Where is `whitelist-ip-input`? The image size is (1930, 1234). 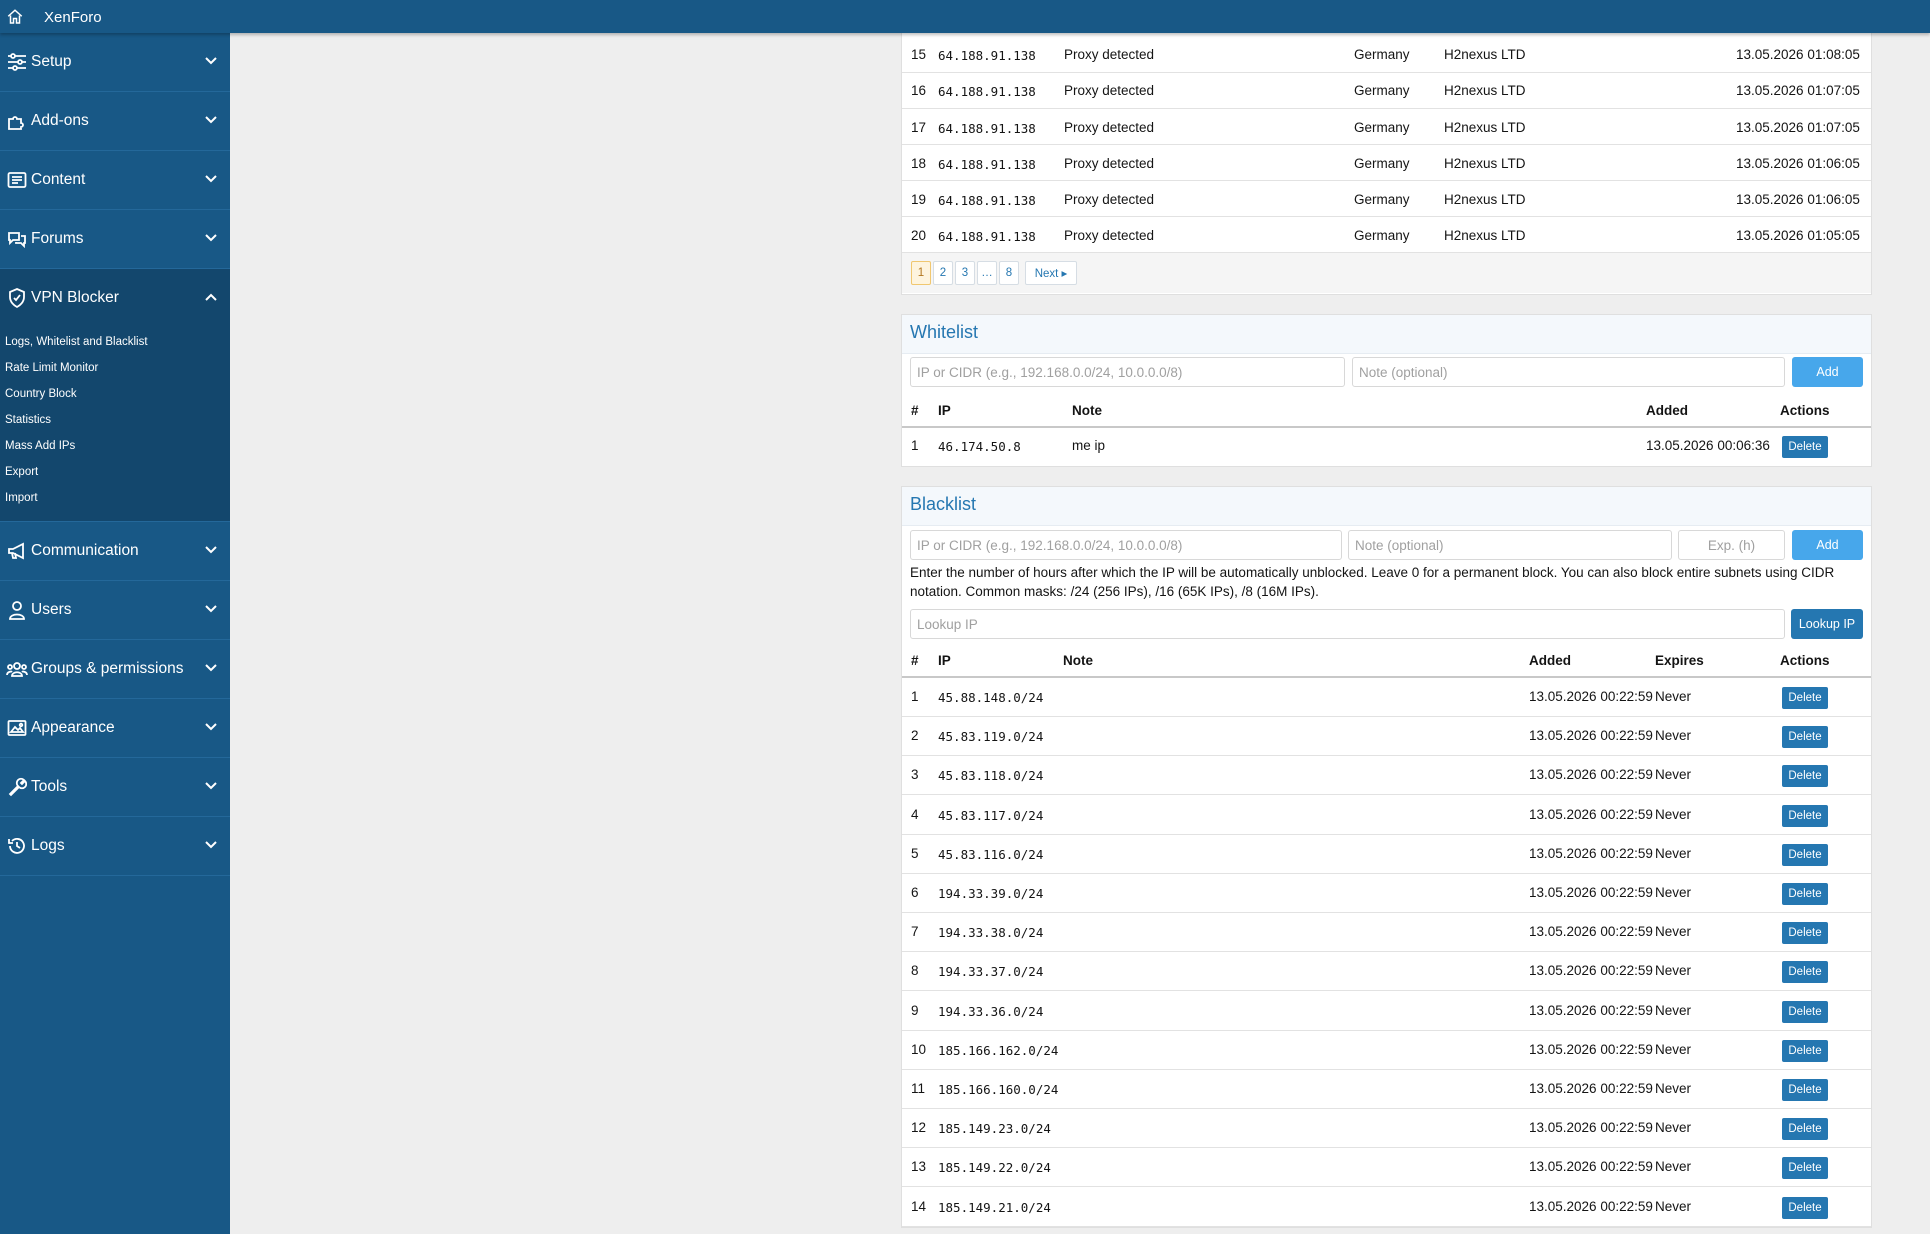
whitelist-ip-input is located at coordinates (1127, 372).